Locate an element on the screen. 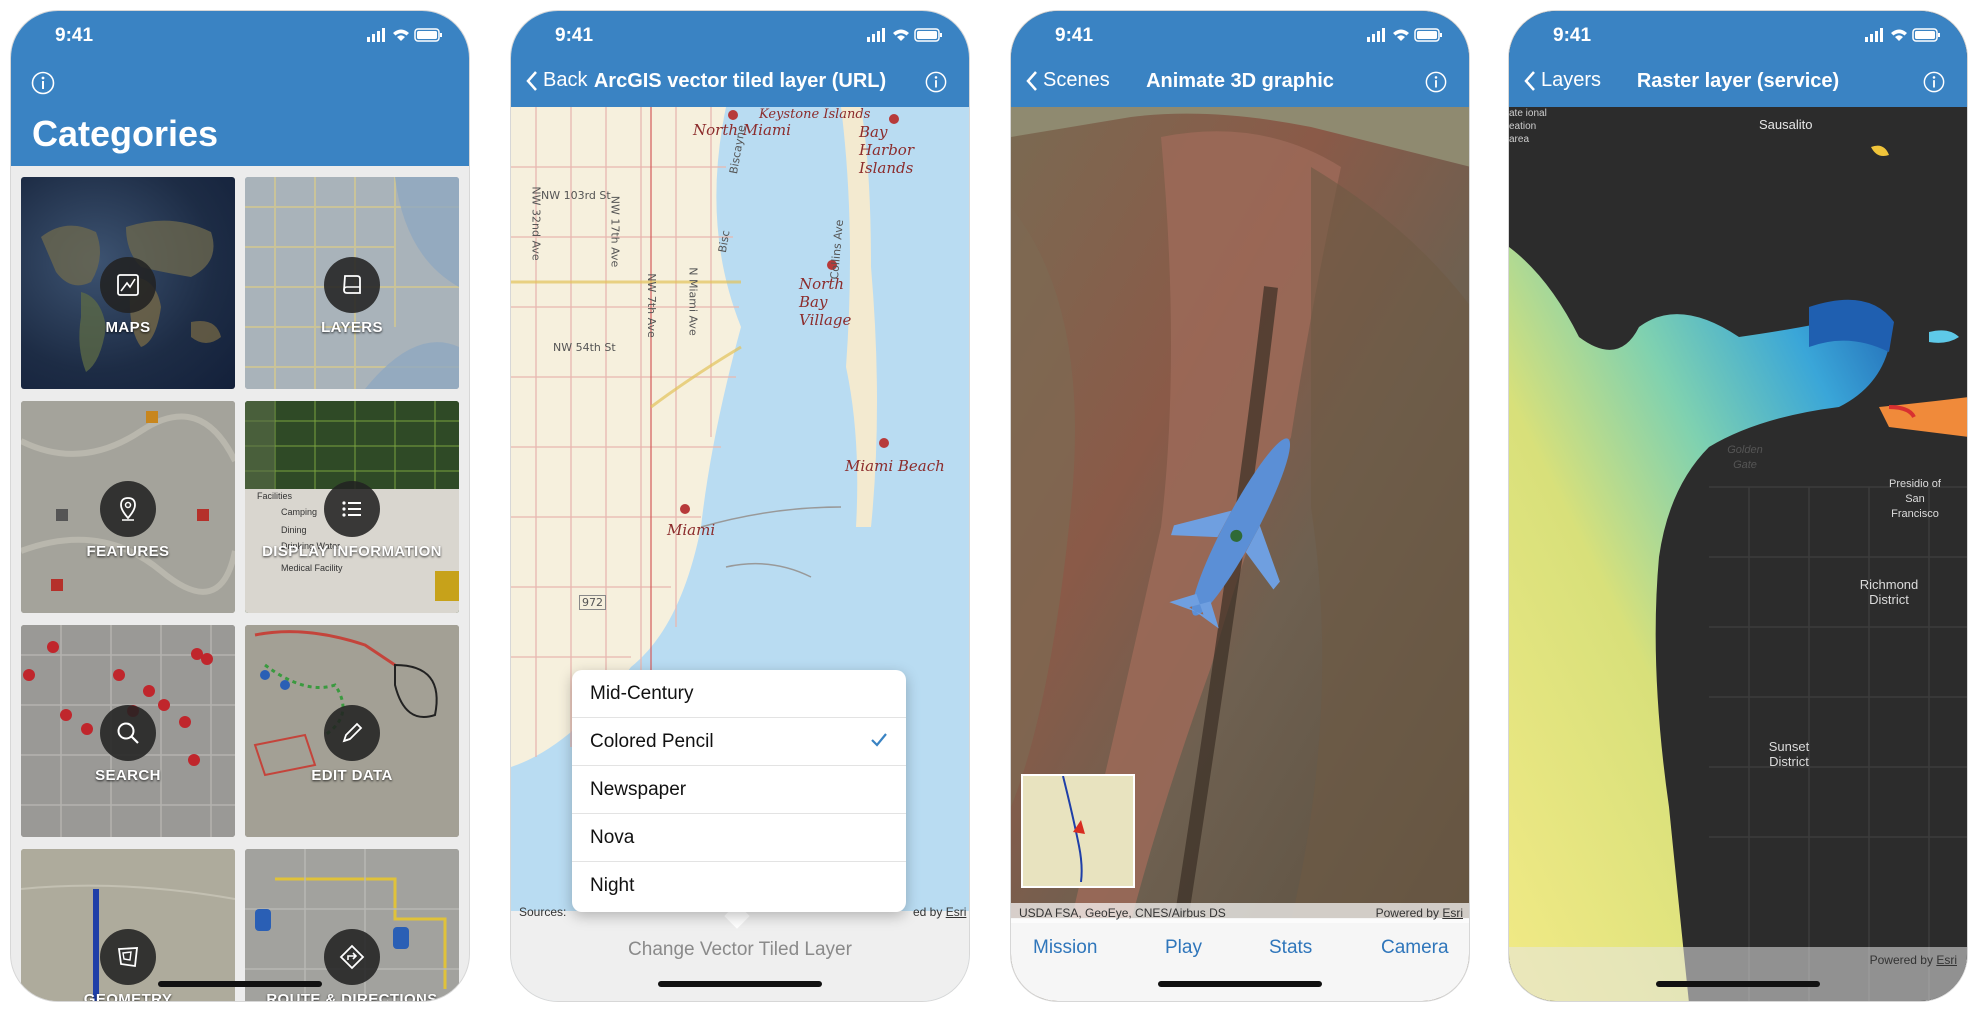 The height and width of the screenshot is (1016, 1978). list-icon-badge is located at coordinates (352, 509).